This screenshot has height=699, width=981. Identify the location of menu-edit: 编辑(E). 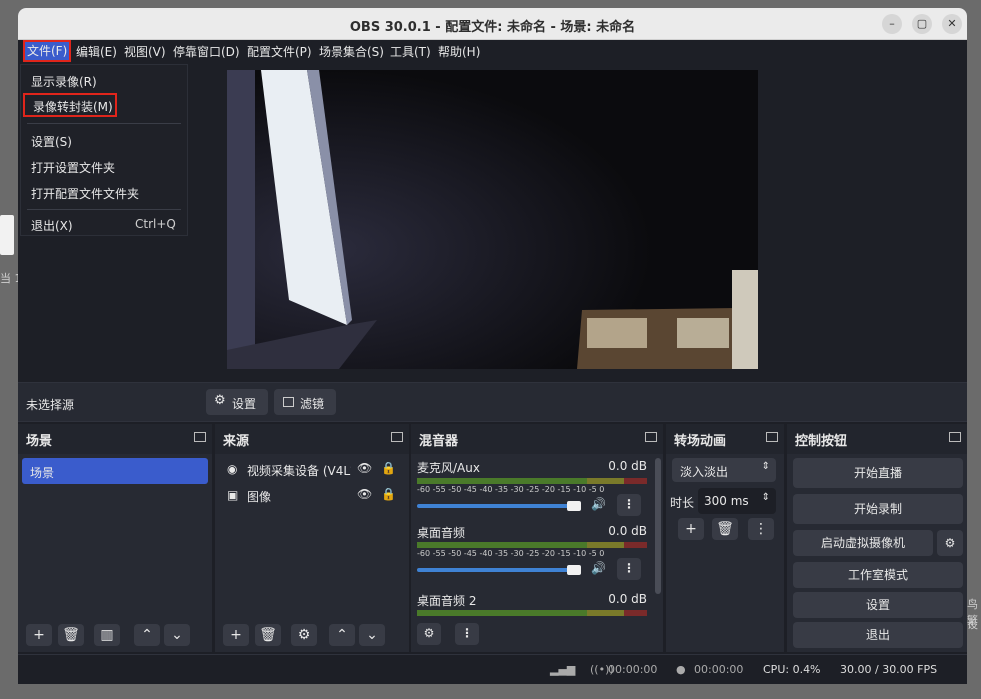
(96, 51).